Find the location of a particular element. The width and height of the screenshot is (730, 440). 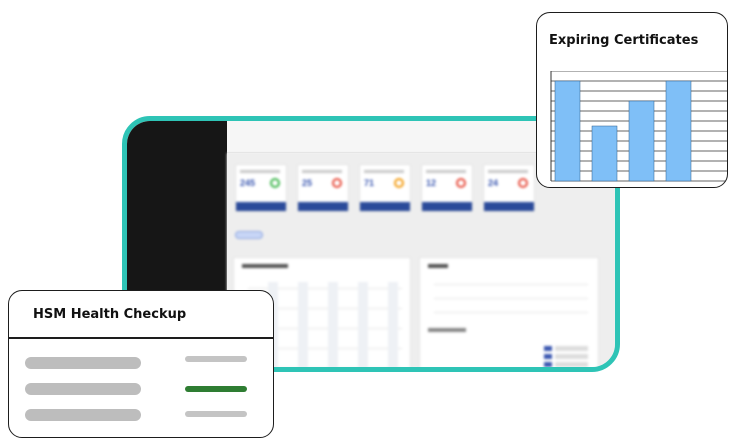

chart-legend is located at coordinates (566, 356).